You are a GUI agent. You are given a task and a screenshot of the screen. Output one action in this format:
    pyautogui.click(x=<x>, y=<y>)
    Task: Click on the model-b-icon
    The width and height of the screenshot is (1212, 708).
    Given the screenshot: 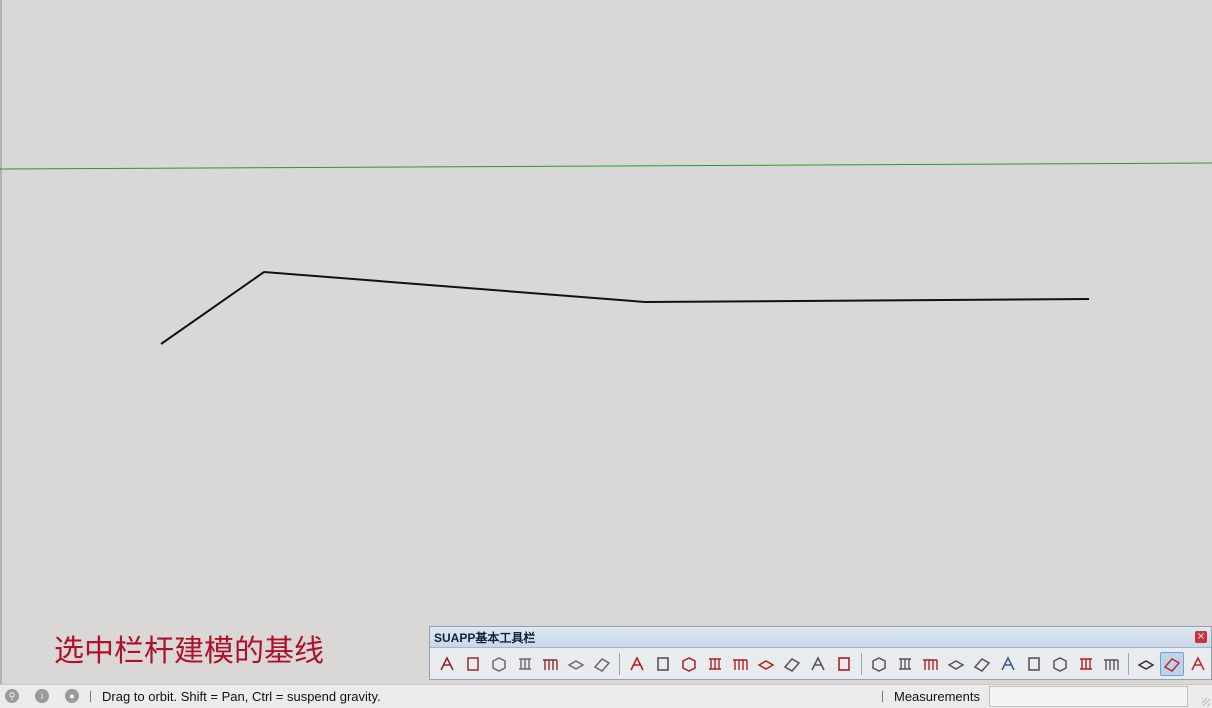 What is the action you would take?
    pyautogui.click(x=1146, y=665)
    